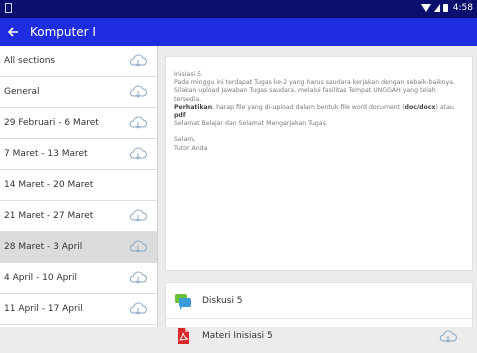  Describe the element at coordinates (238, 32) in the screenshot. I see `app-bar: Komputer I` at that location.